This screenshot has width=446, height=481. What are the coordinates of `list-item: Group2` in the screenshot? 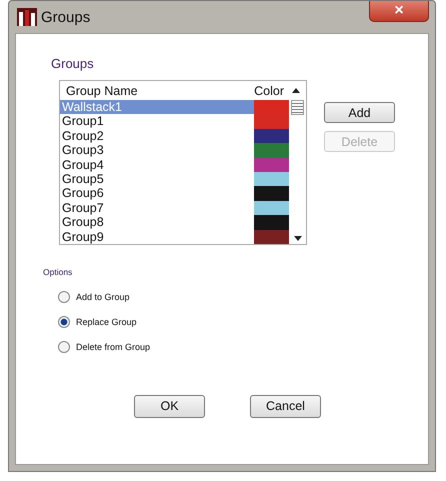 It's located at (157, 136).